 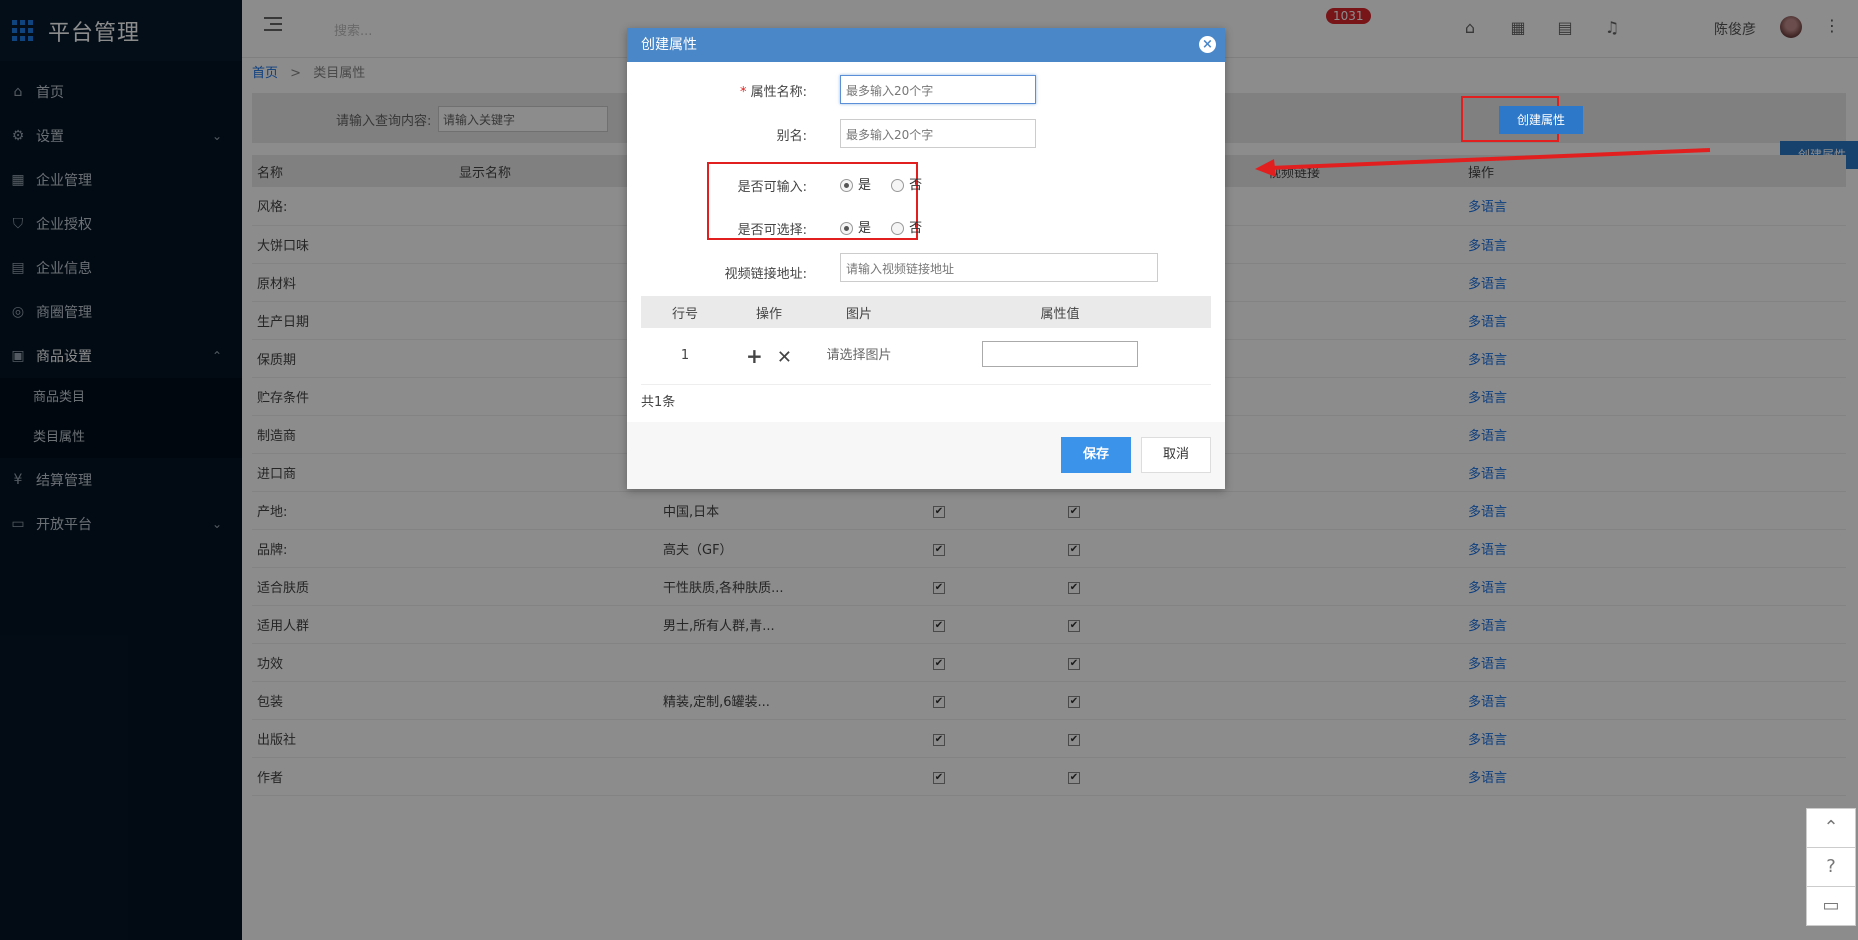 What do you see at coordinates (685, 356) in the screenshot?
I see `row-number: 1` at bounding box center [685, 356].